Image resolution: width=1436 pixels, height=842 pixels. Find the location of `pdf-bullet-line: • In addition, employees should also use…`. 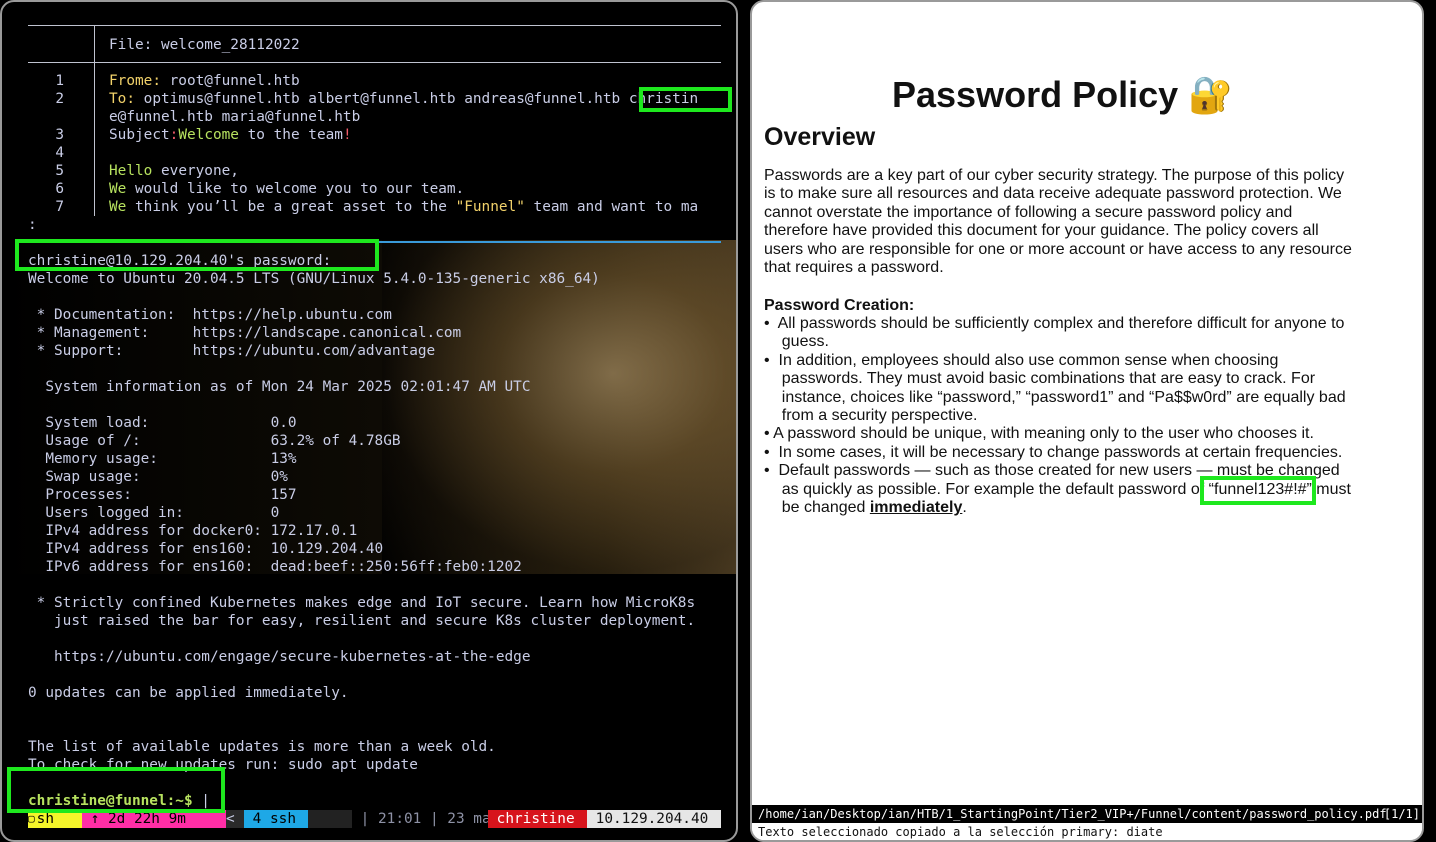

pdf-bullet-line: • In addition, employees should also use… is located at coordinates (1021, 361).